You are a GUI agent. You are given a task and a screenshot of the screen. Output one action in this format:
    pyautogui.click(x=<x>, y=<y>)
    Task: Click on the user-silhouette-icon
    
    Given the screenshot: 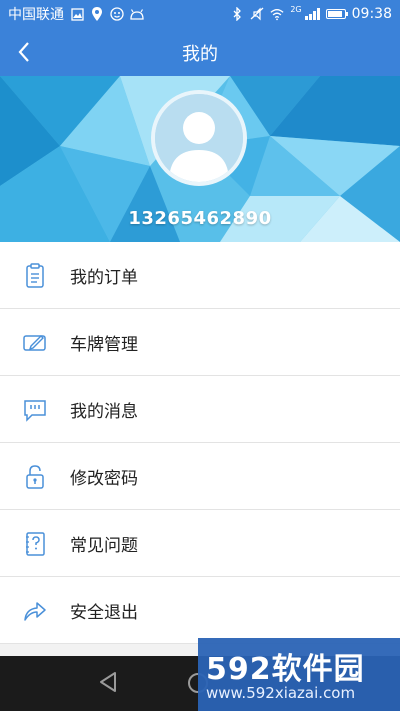 What is the action you would take?
    pyautogui.click(x=199, y=138)
    